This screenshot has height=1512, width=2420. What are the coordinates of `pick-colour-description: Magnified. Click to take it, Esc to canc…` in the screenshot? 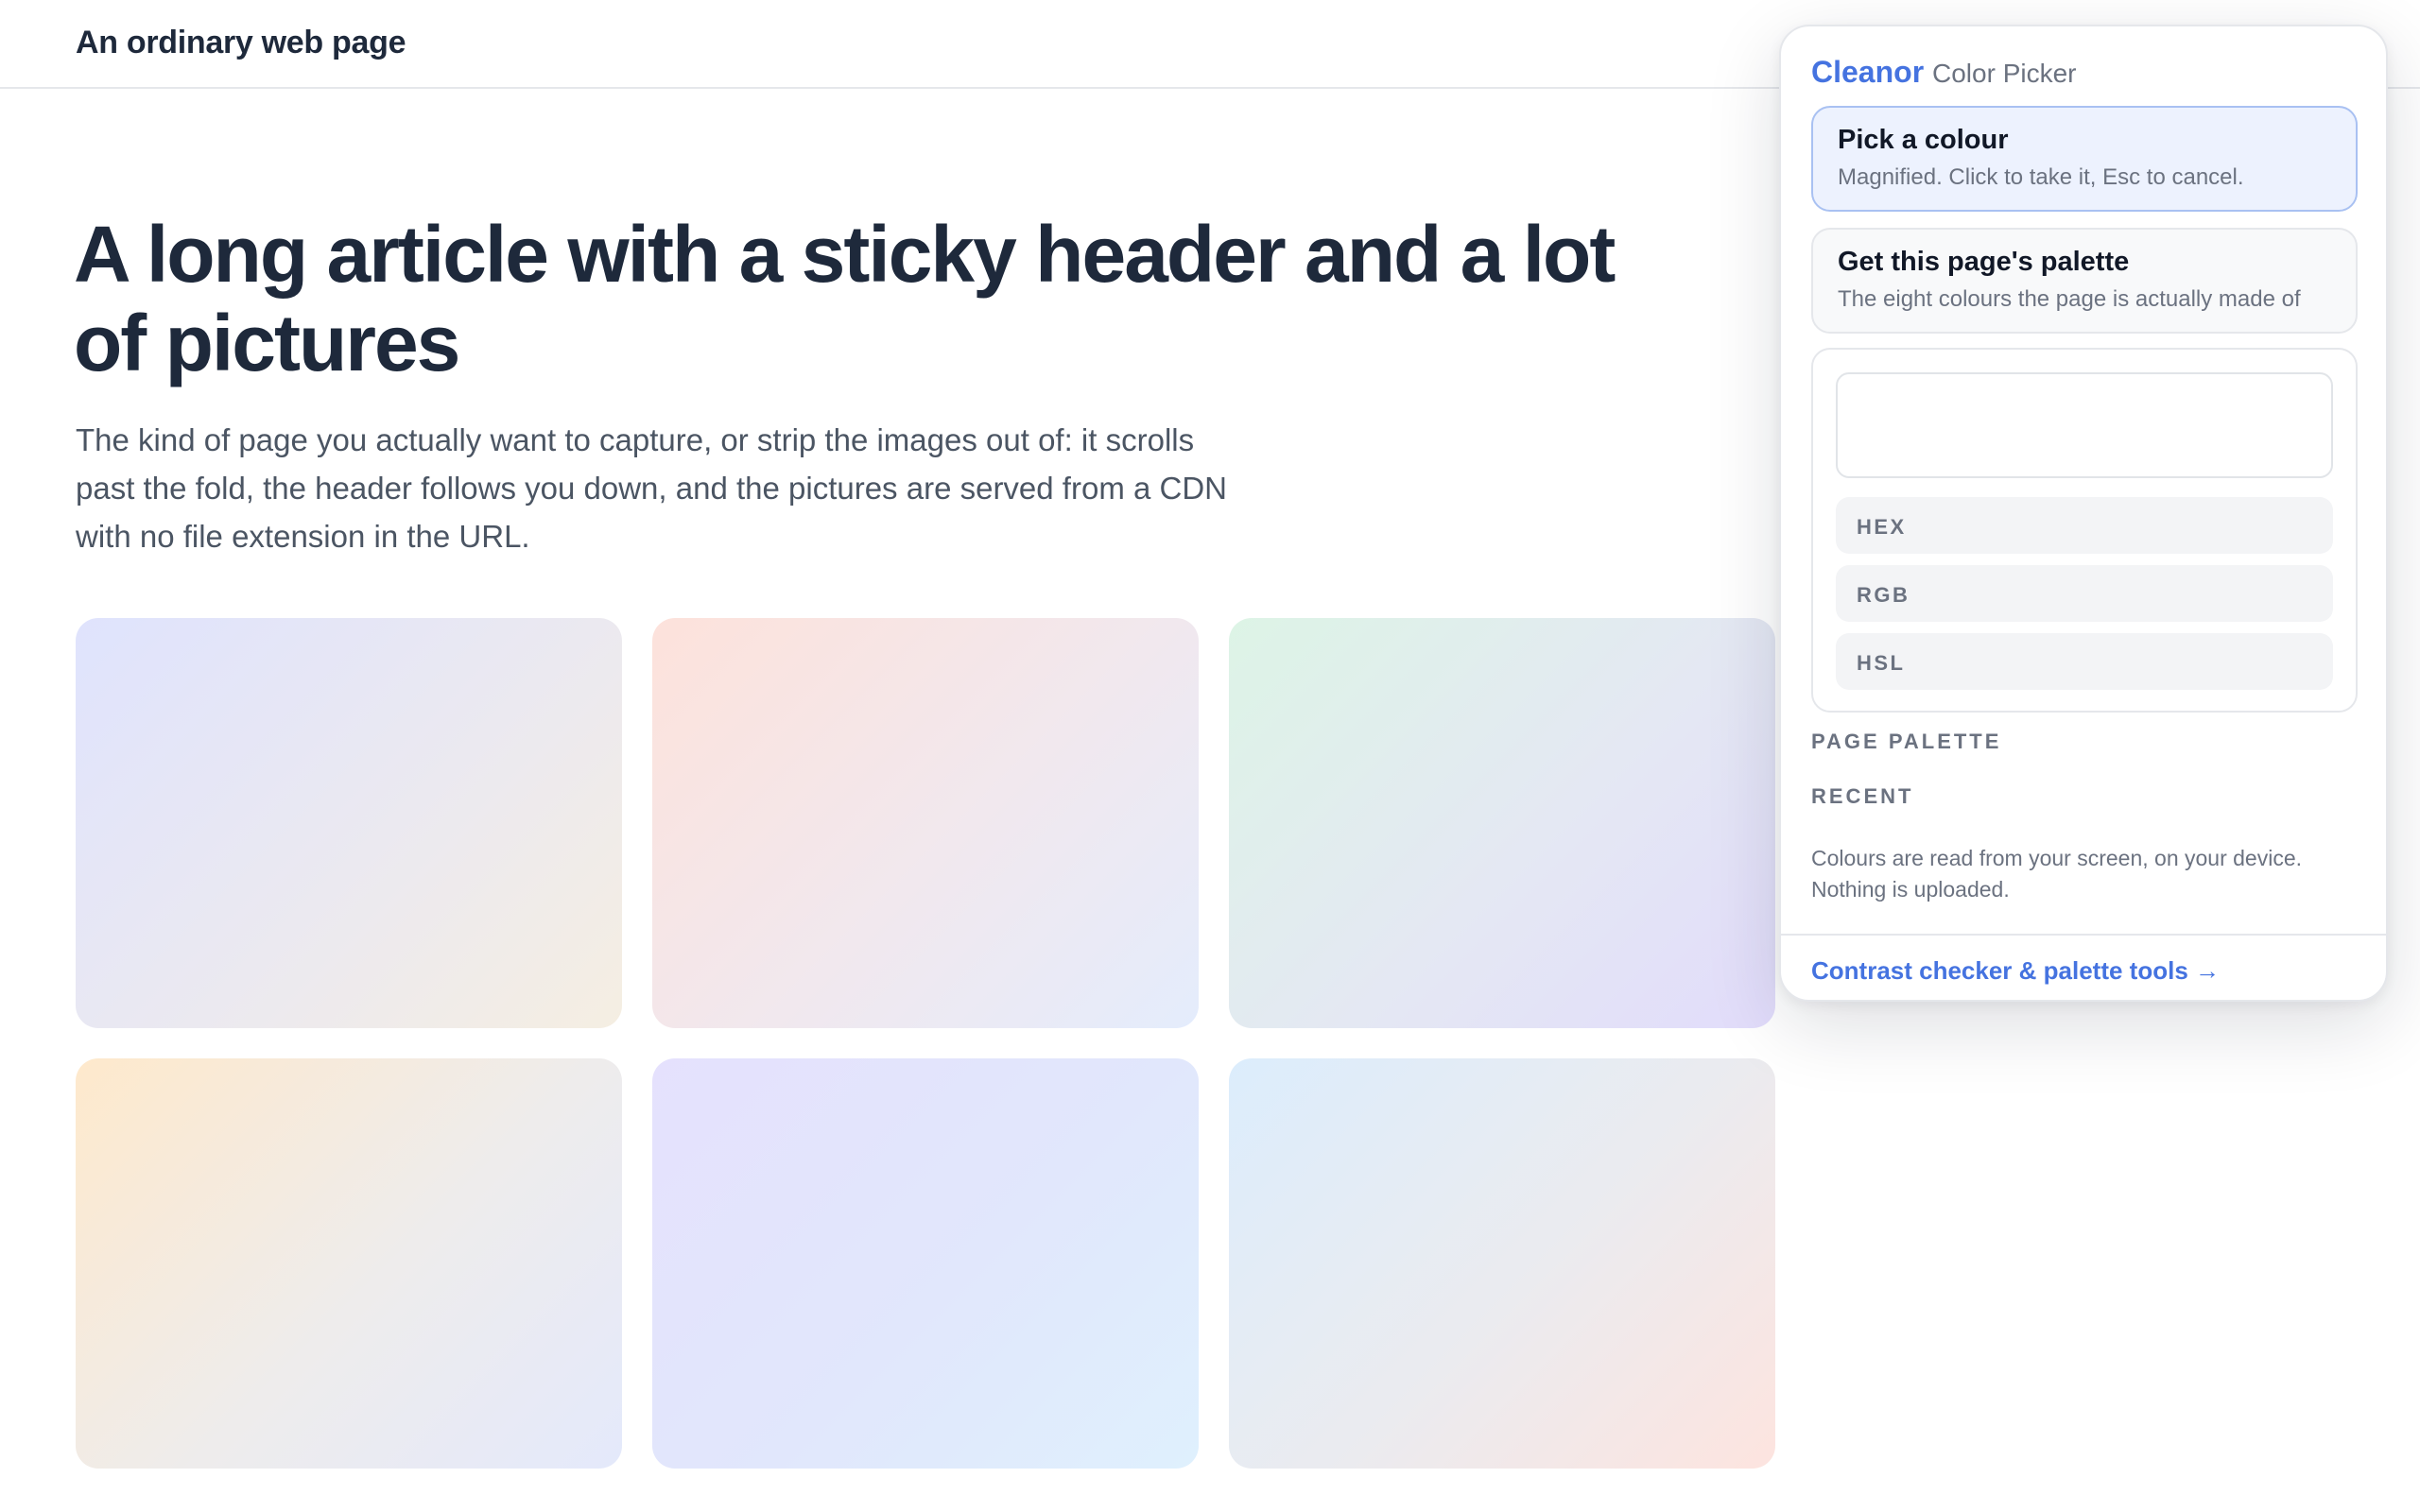 It's located at (2041, 177).